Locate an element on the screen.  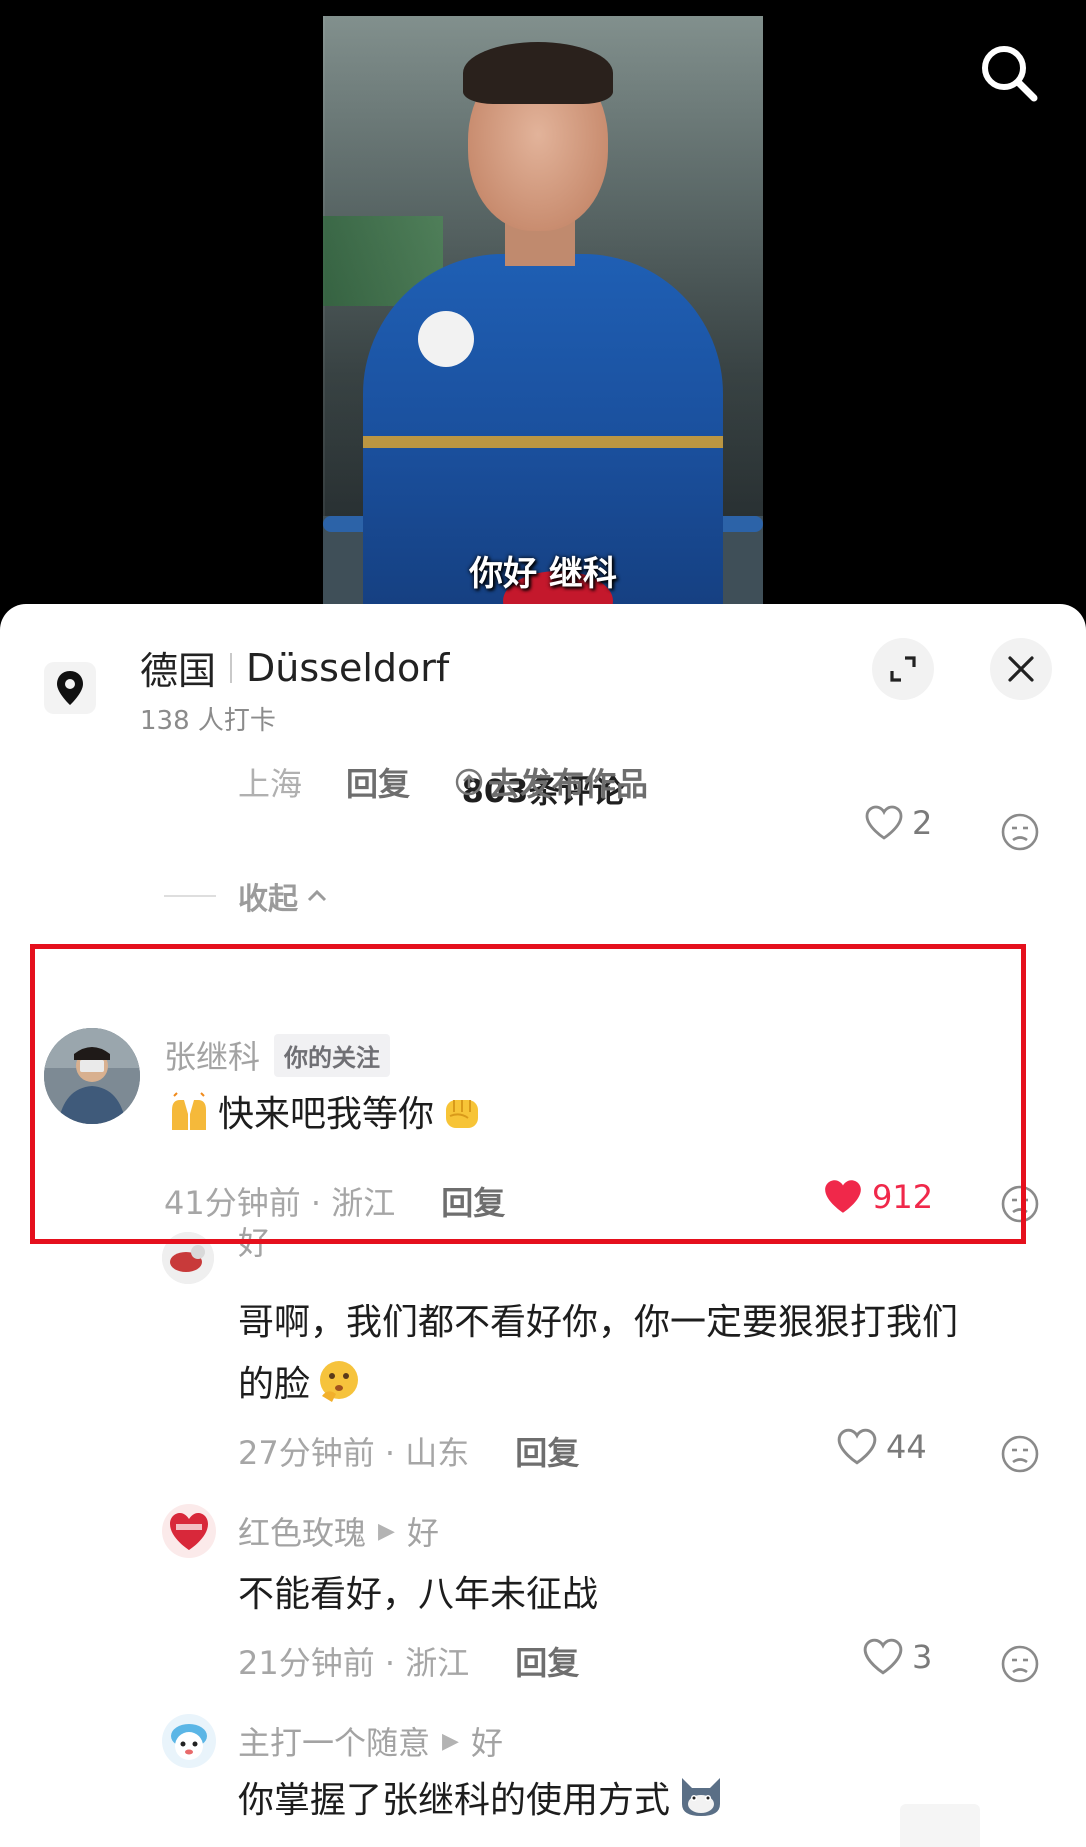
scroll-fade is located at coordinates (940, 1825).